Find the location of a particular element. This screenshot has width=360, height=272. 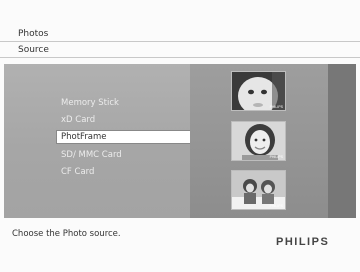

header-divider is located at coordinates (180, 41).